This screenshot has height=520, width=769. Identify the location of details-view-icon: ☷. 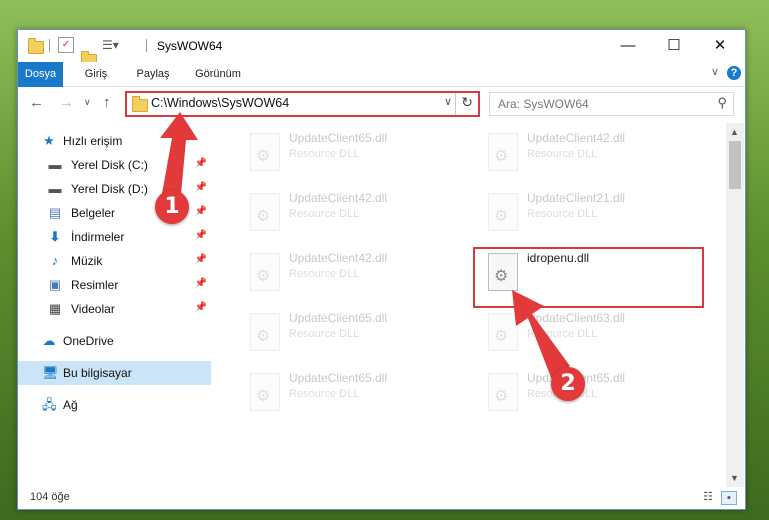
(708, 497).